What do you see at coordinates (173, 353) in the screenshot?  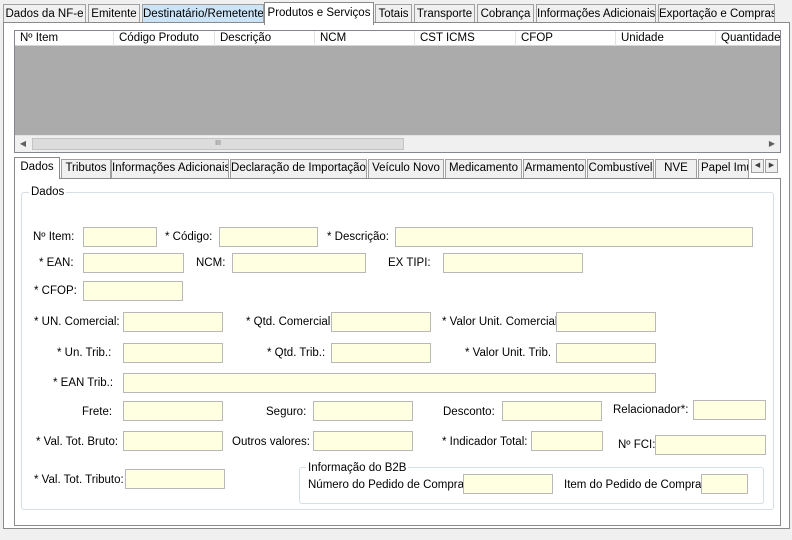 I see `un-trib-field` at bounding box center [173, 353].